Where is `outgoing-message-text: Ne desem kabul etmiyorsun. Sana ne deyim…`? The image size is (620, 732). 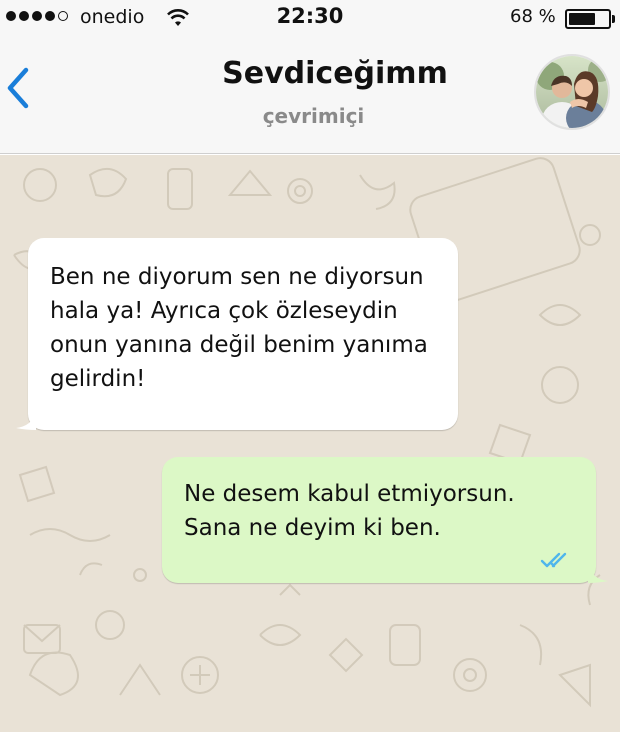 outgoing-message-text: Ne desem kabul etmiyorsun. Sana ne deyim… is located at coordinates (349, 511).